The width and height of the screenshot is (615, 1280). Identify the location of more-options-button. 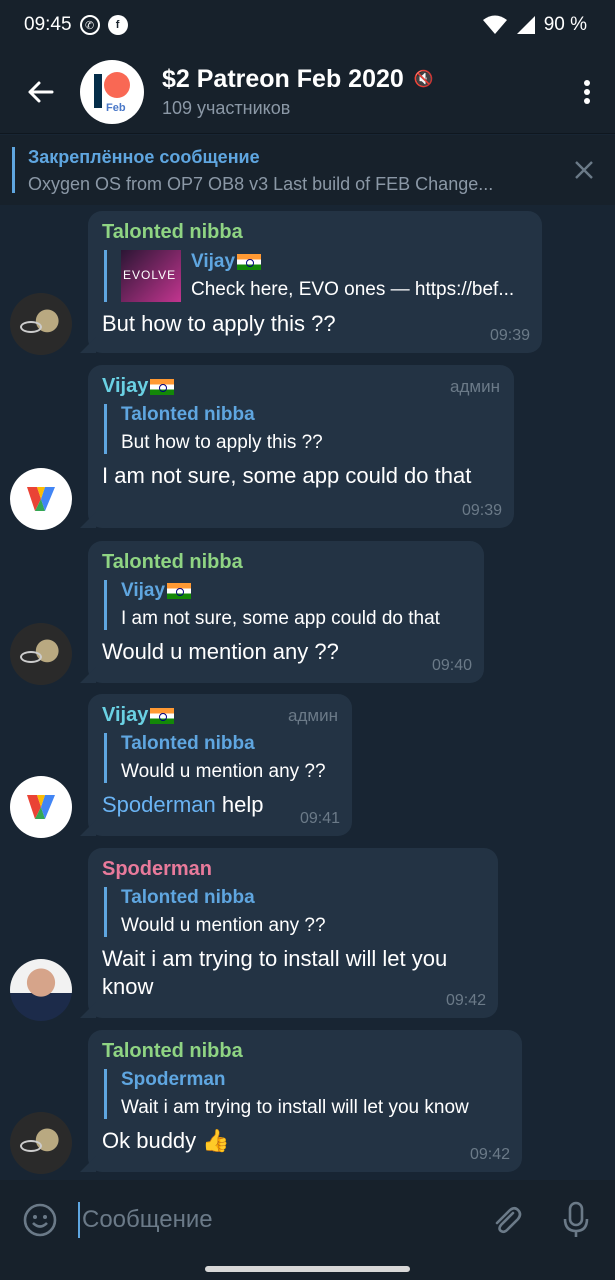
(587, 92).